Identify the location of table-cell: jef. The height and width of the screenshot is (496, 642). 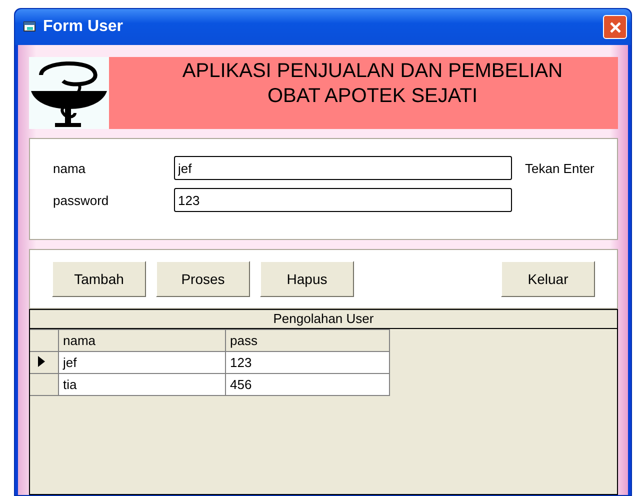
(142, 363).